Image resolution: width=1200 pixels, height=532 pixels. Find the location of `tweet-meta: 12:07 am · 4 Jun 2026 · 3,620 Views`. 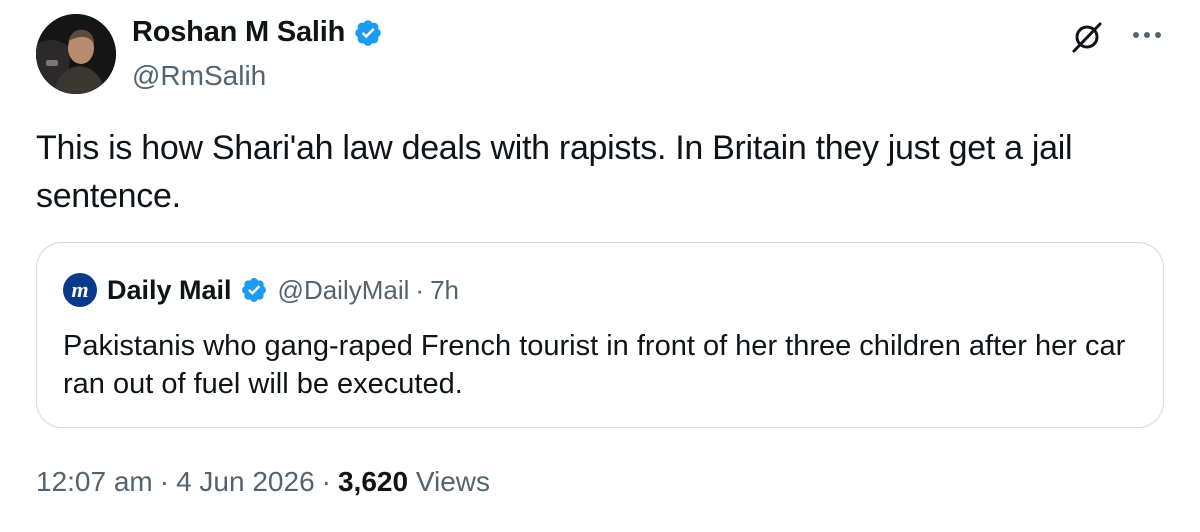

tweet-meta: 12:07 am · 4 Jun 2026 · 3,620 Views is located at coordinates (263, 482).